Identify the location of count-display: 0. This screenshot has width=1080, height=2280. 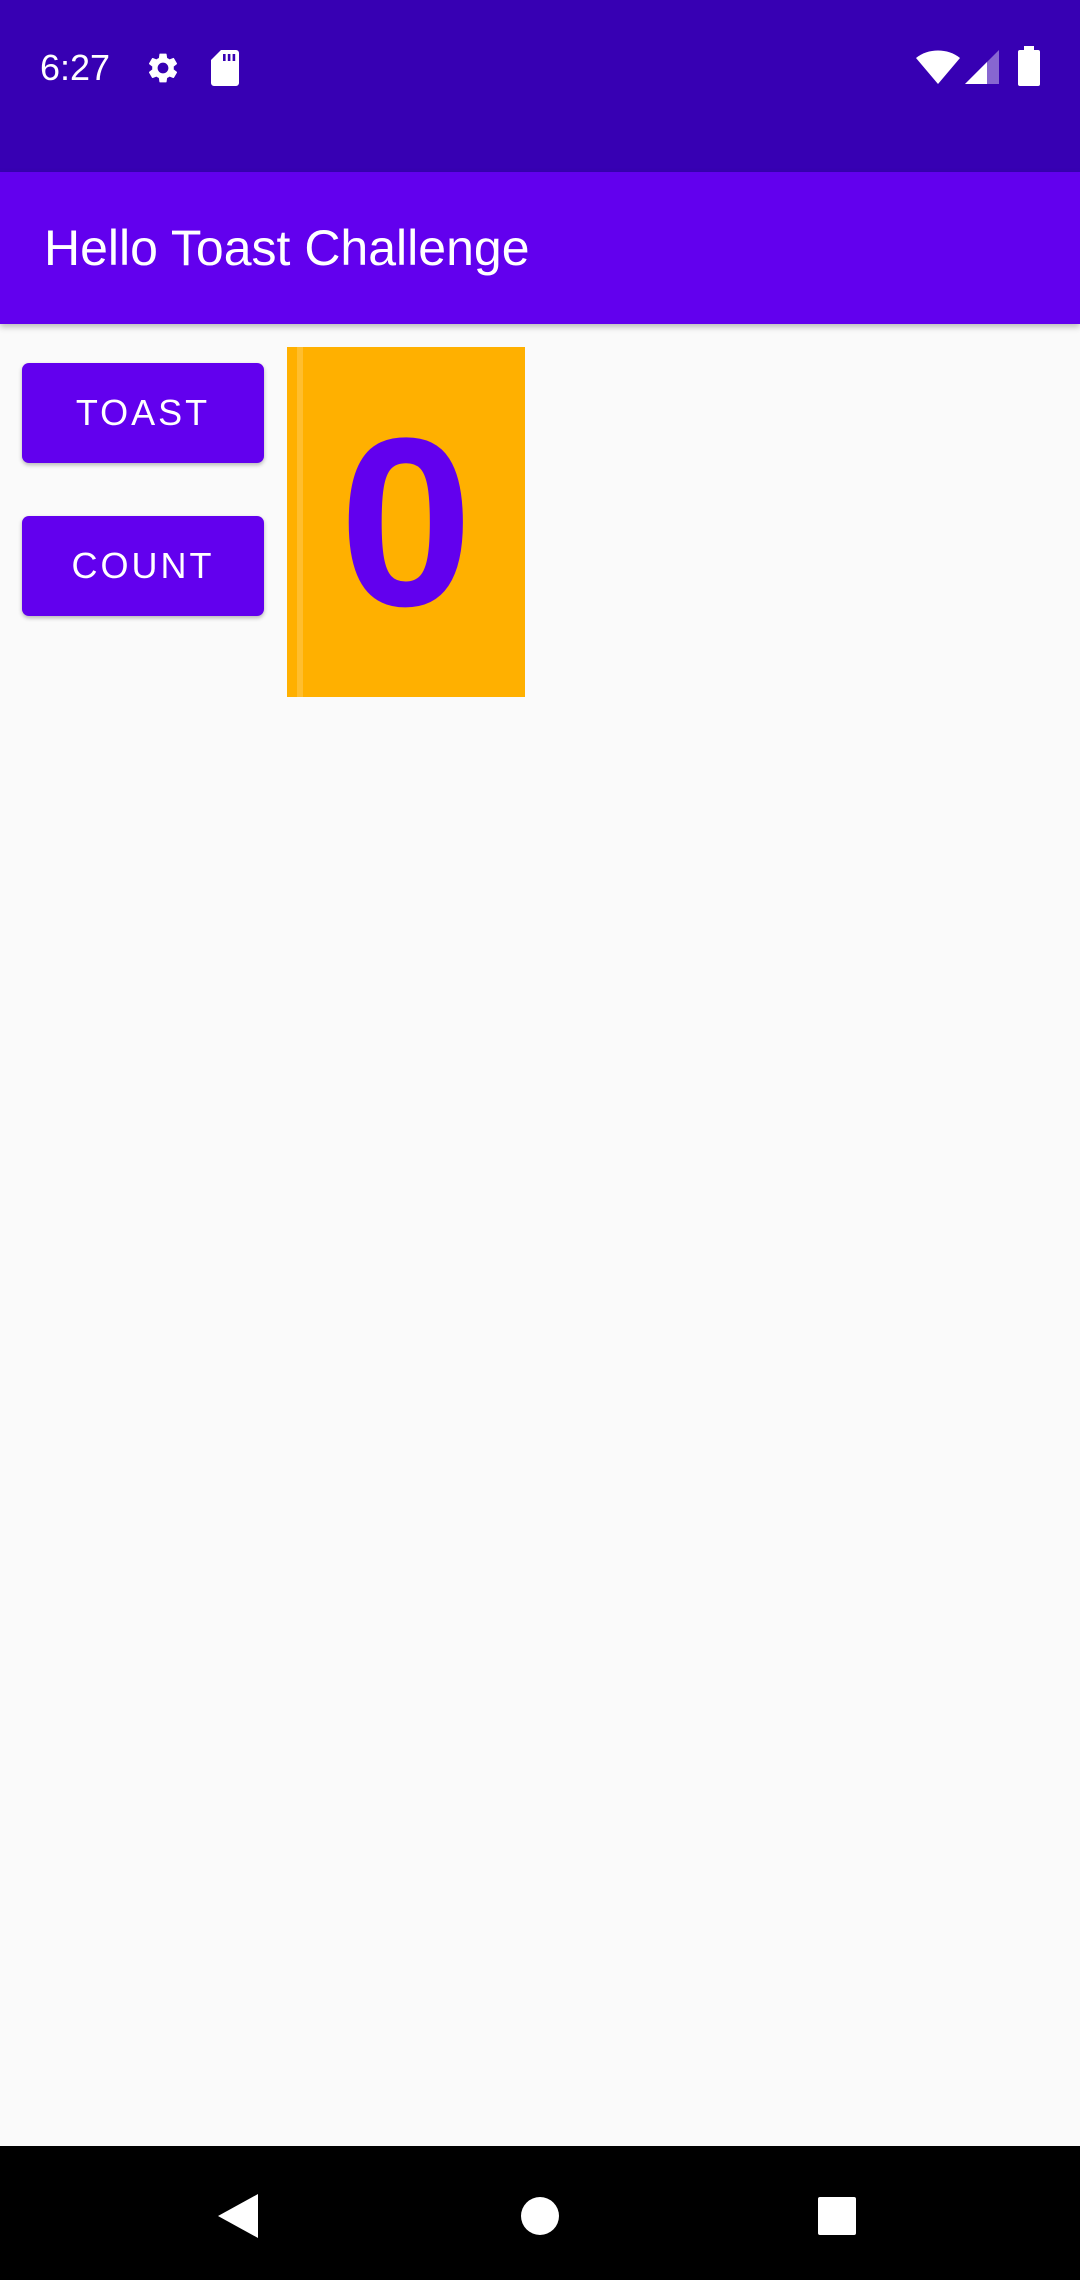
(406, 522).